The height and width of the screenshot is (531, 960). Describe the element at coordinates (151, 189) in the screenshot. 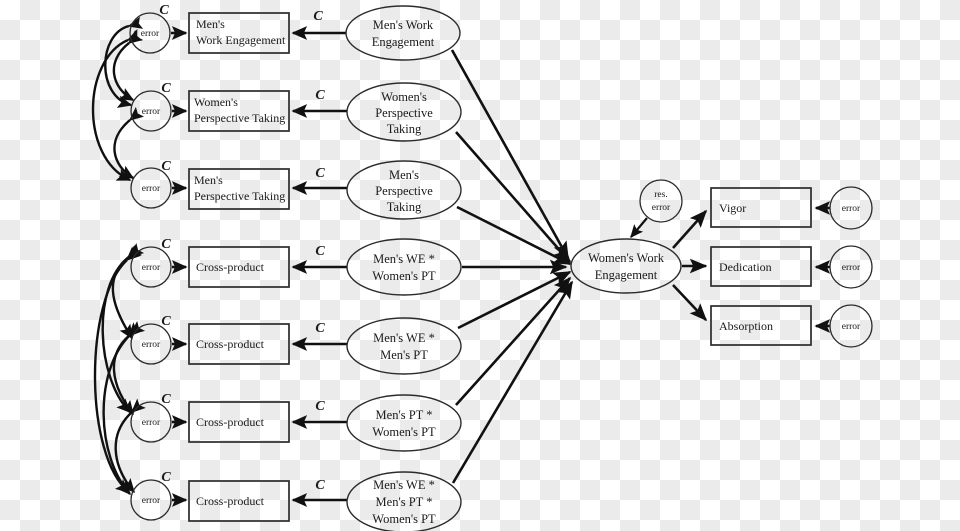

I see `error-label-3: error` at that location.